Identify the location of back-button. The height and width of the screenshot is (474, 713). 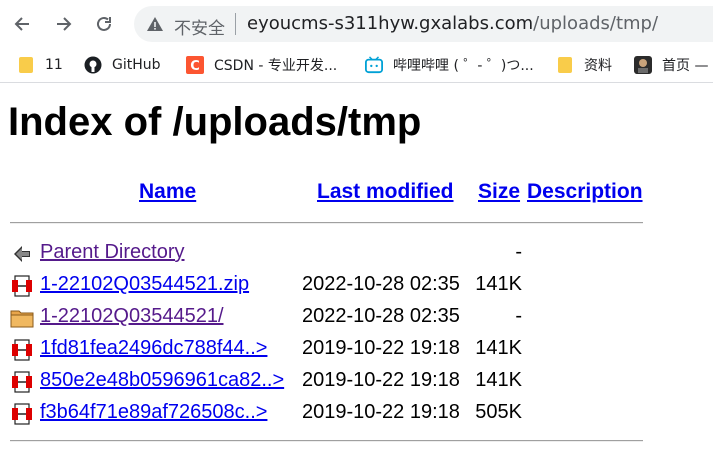
(22, 24).